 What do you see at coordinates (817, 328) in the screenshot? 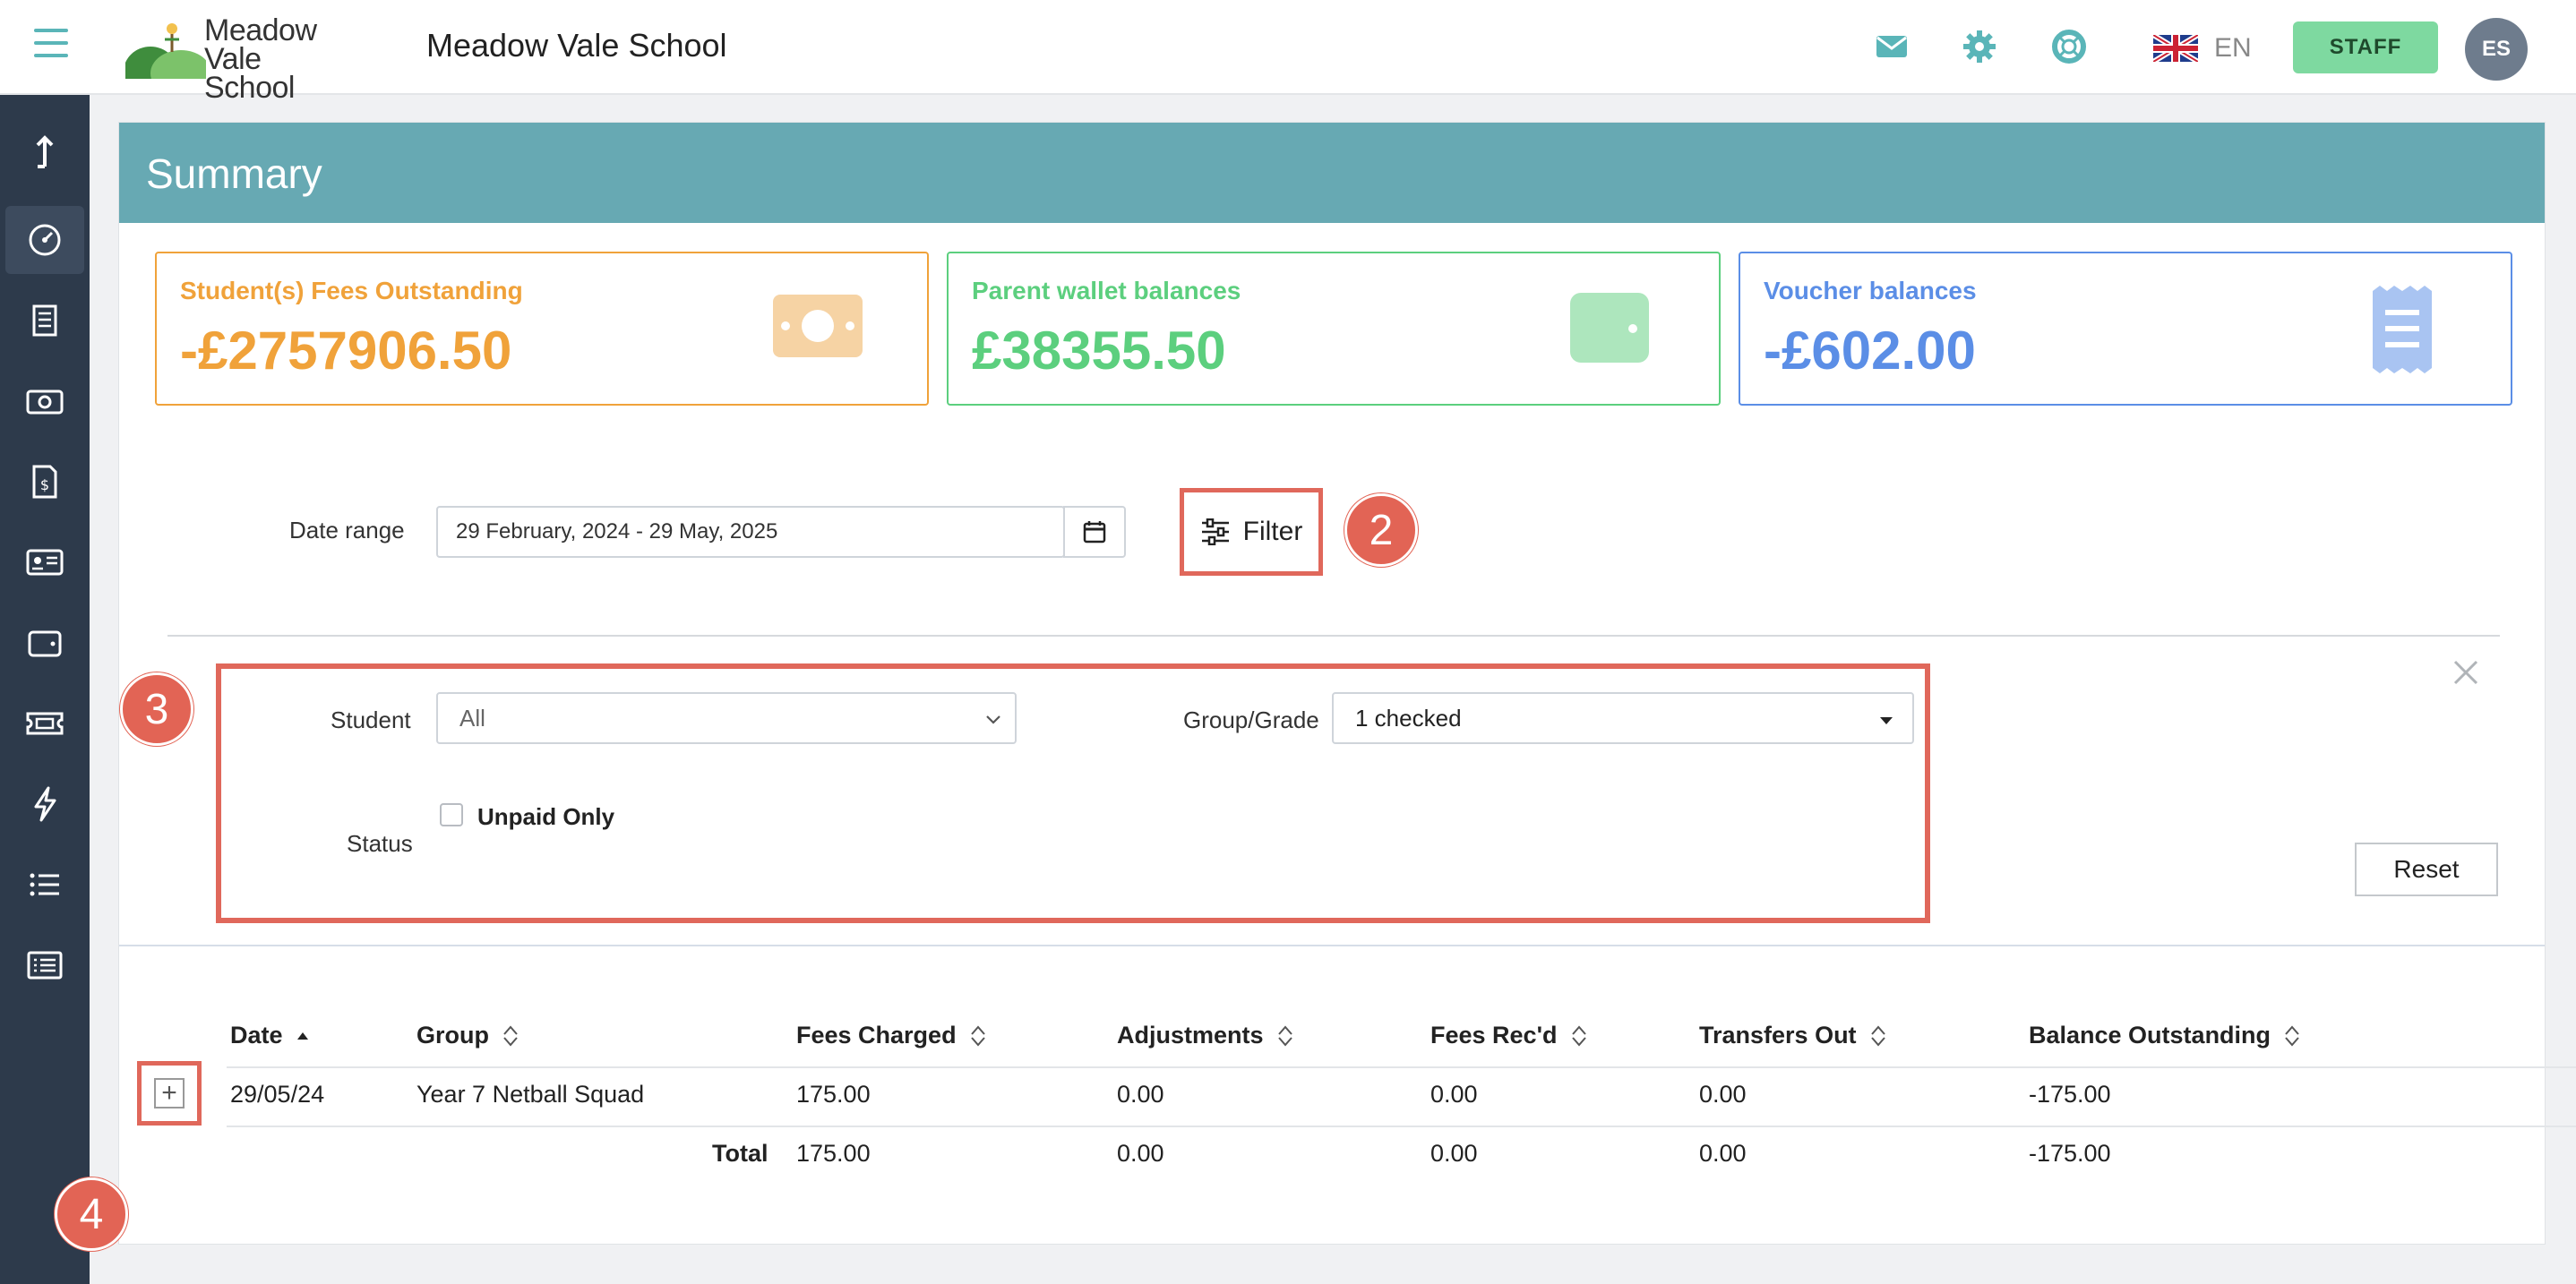
I see `banknote-icon` at bounding box center [817, 328].